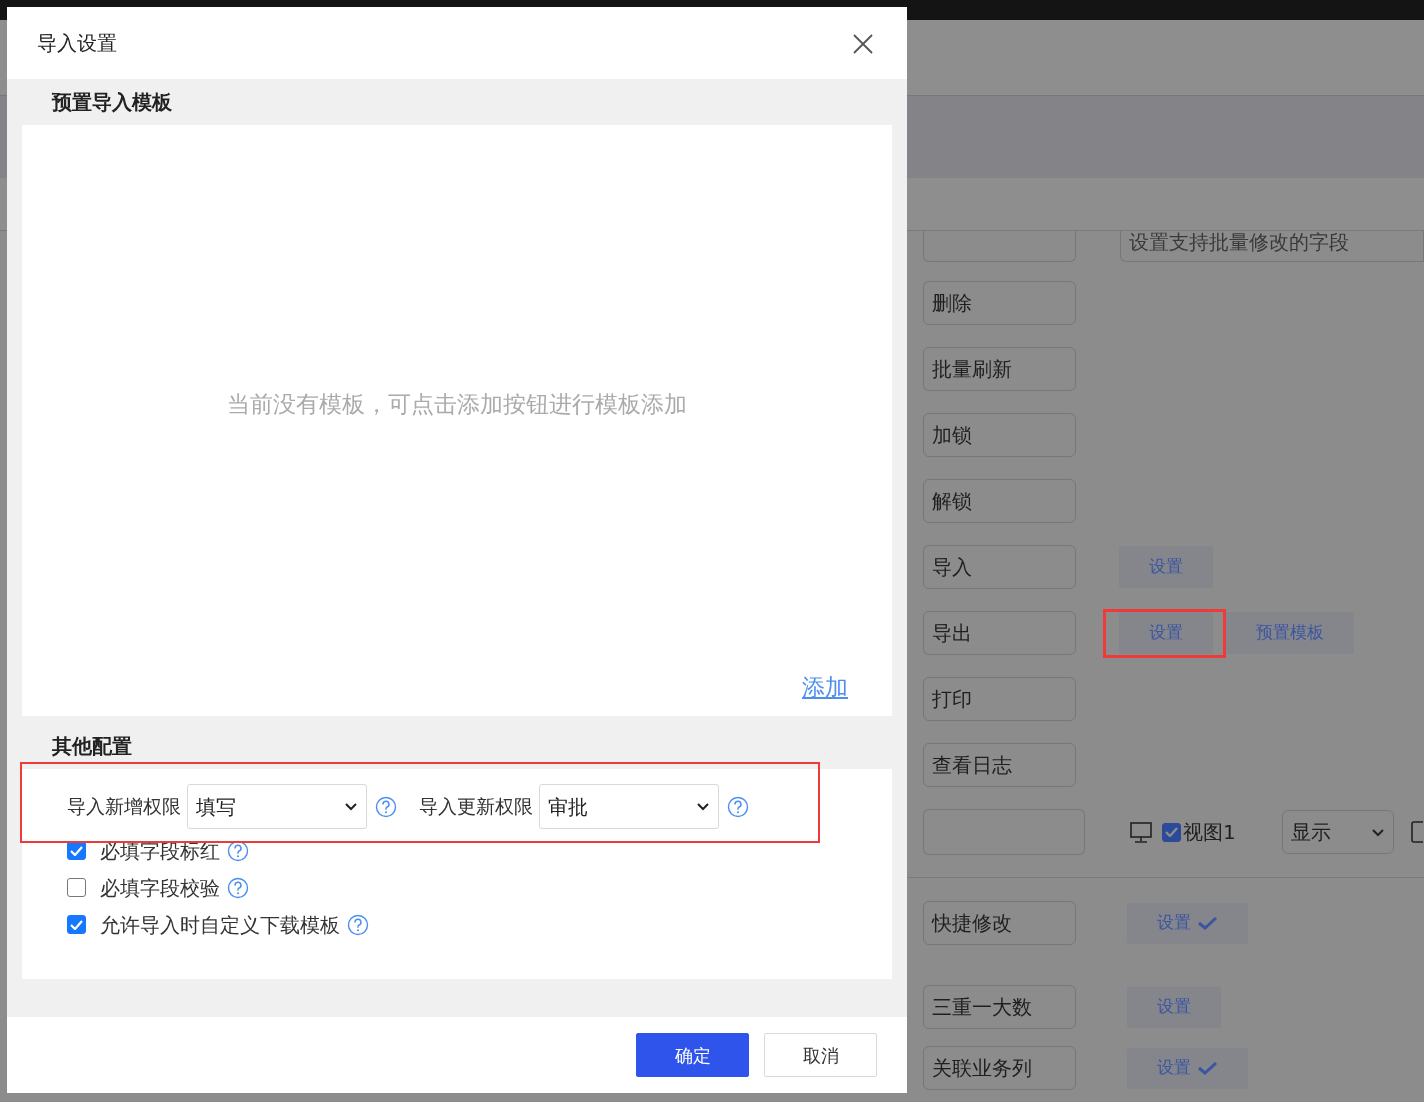 The height and width of the screenshot is (1102, 1424). I want to click on display-select: 显示, so click(1337, 832).